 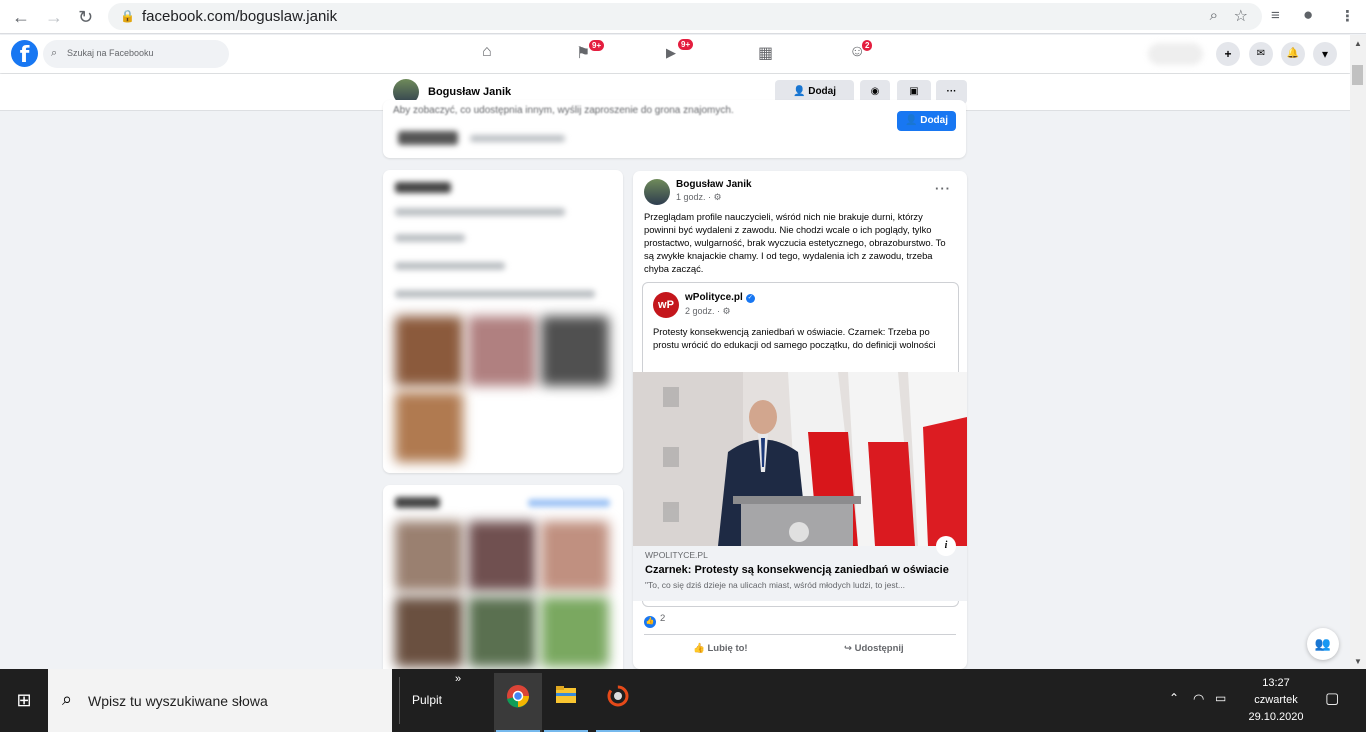 What do you see at coordinates (1175, 54) in the screenshot?
I see `own-profile-blurred` at bounding box center [1175, 54].